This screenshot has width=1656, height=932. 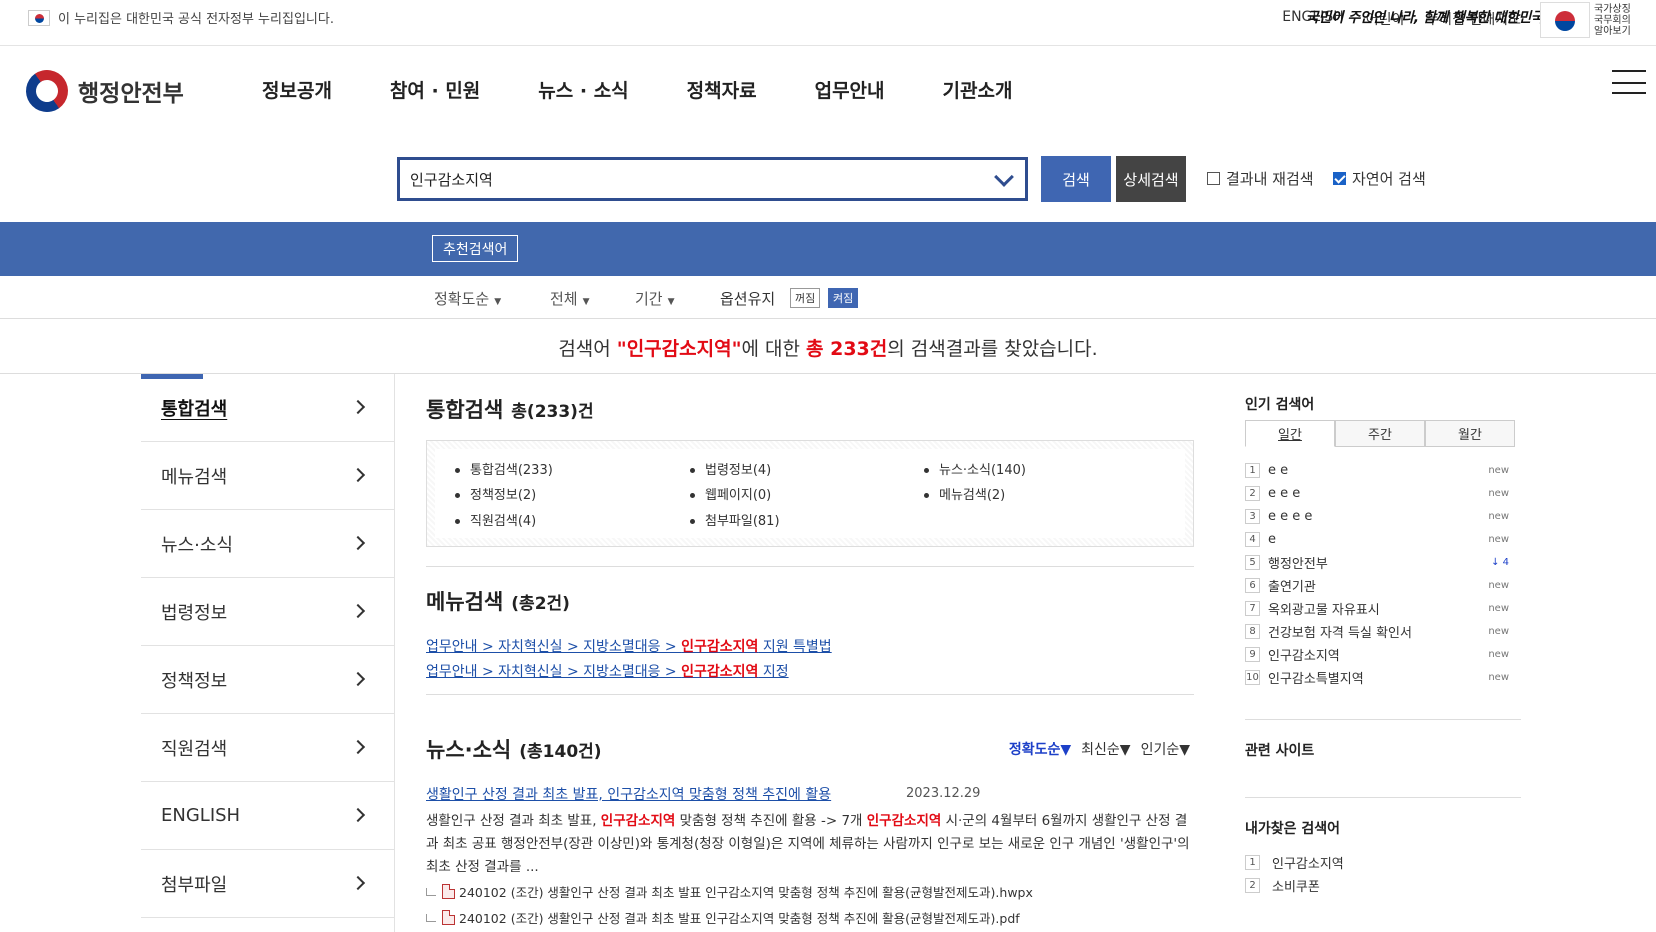 What do you see at coordinates (1380, 516) in the screenshot?
I see `popular-keyword: 3 e e e e new` at bounding box center [1380, 516].